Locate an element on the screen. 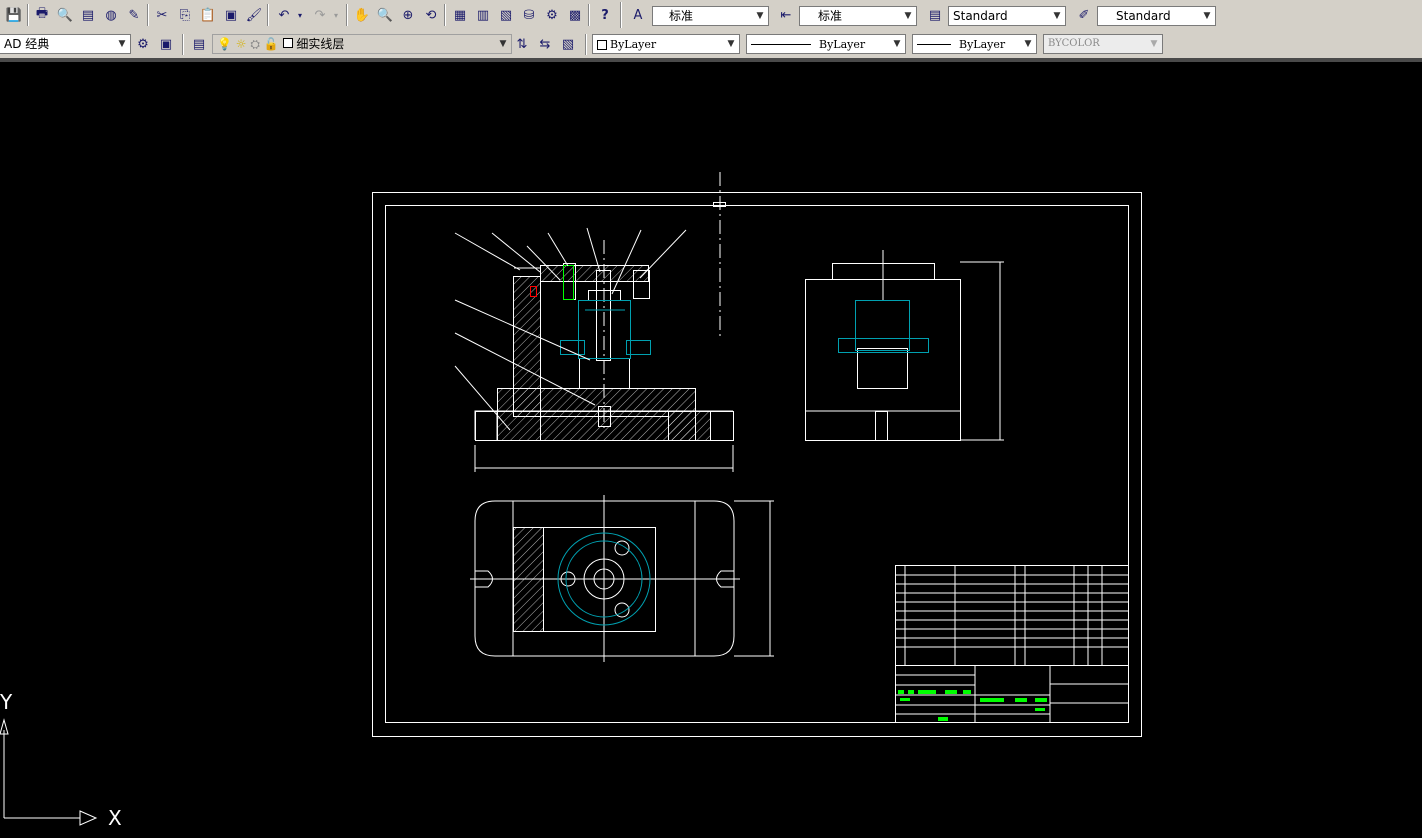  sheet-set-icon: ⛁ is located at coordinates (529, 15).